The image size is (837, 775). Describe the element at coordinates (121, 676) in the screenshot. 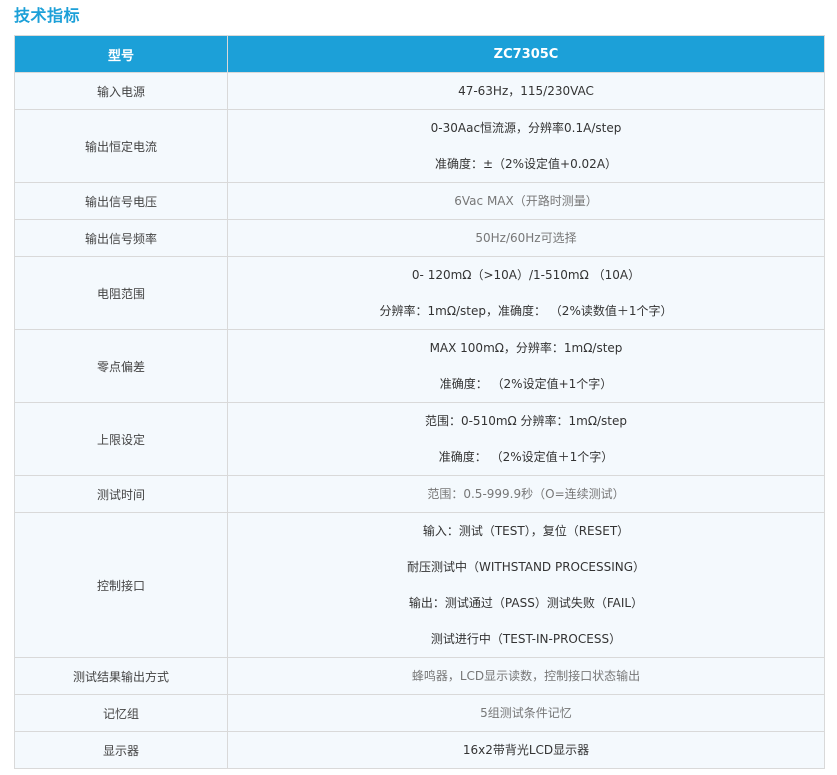

I see `param-name: 测试结果输出方式` at that location.